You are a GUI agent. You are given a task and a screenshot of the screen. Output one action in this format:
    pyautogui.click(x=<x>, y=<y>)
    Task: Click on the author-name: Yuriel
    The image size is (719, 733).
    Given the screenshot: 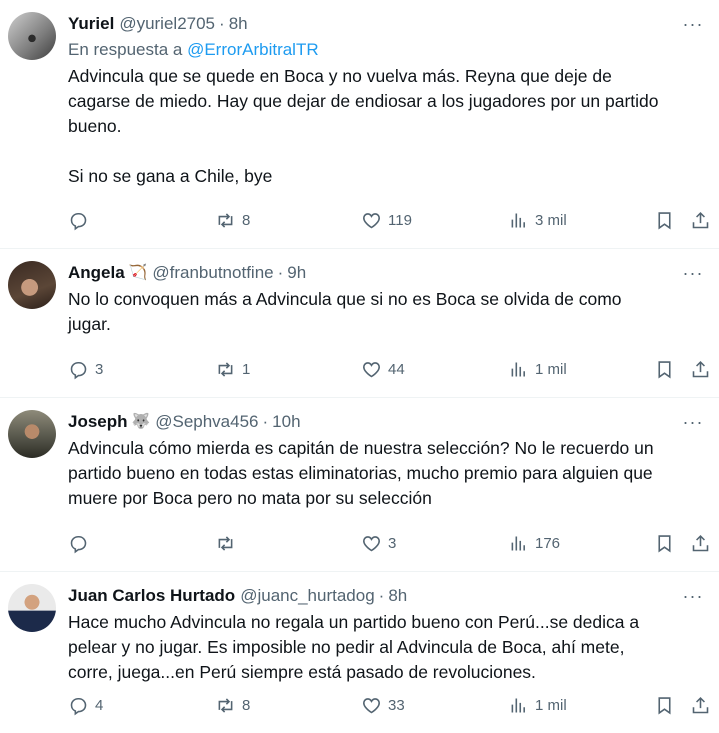 What is the action you would take?
    pyautogui.click(x=91, y=24)
    